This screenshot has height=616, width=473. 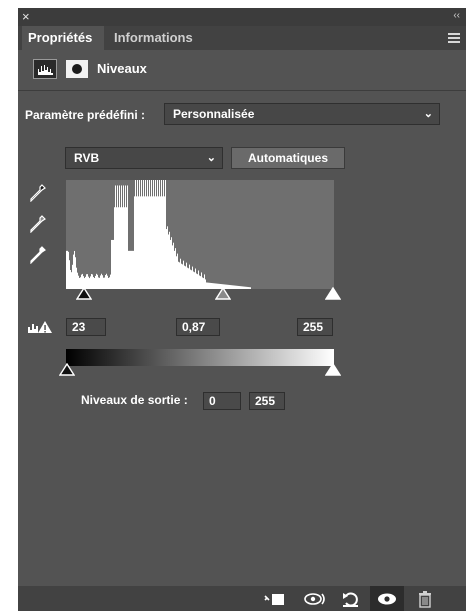 I want to click on panel-menu-icon, so click(x=454, y=38).